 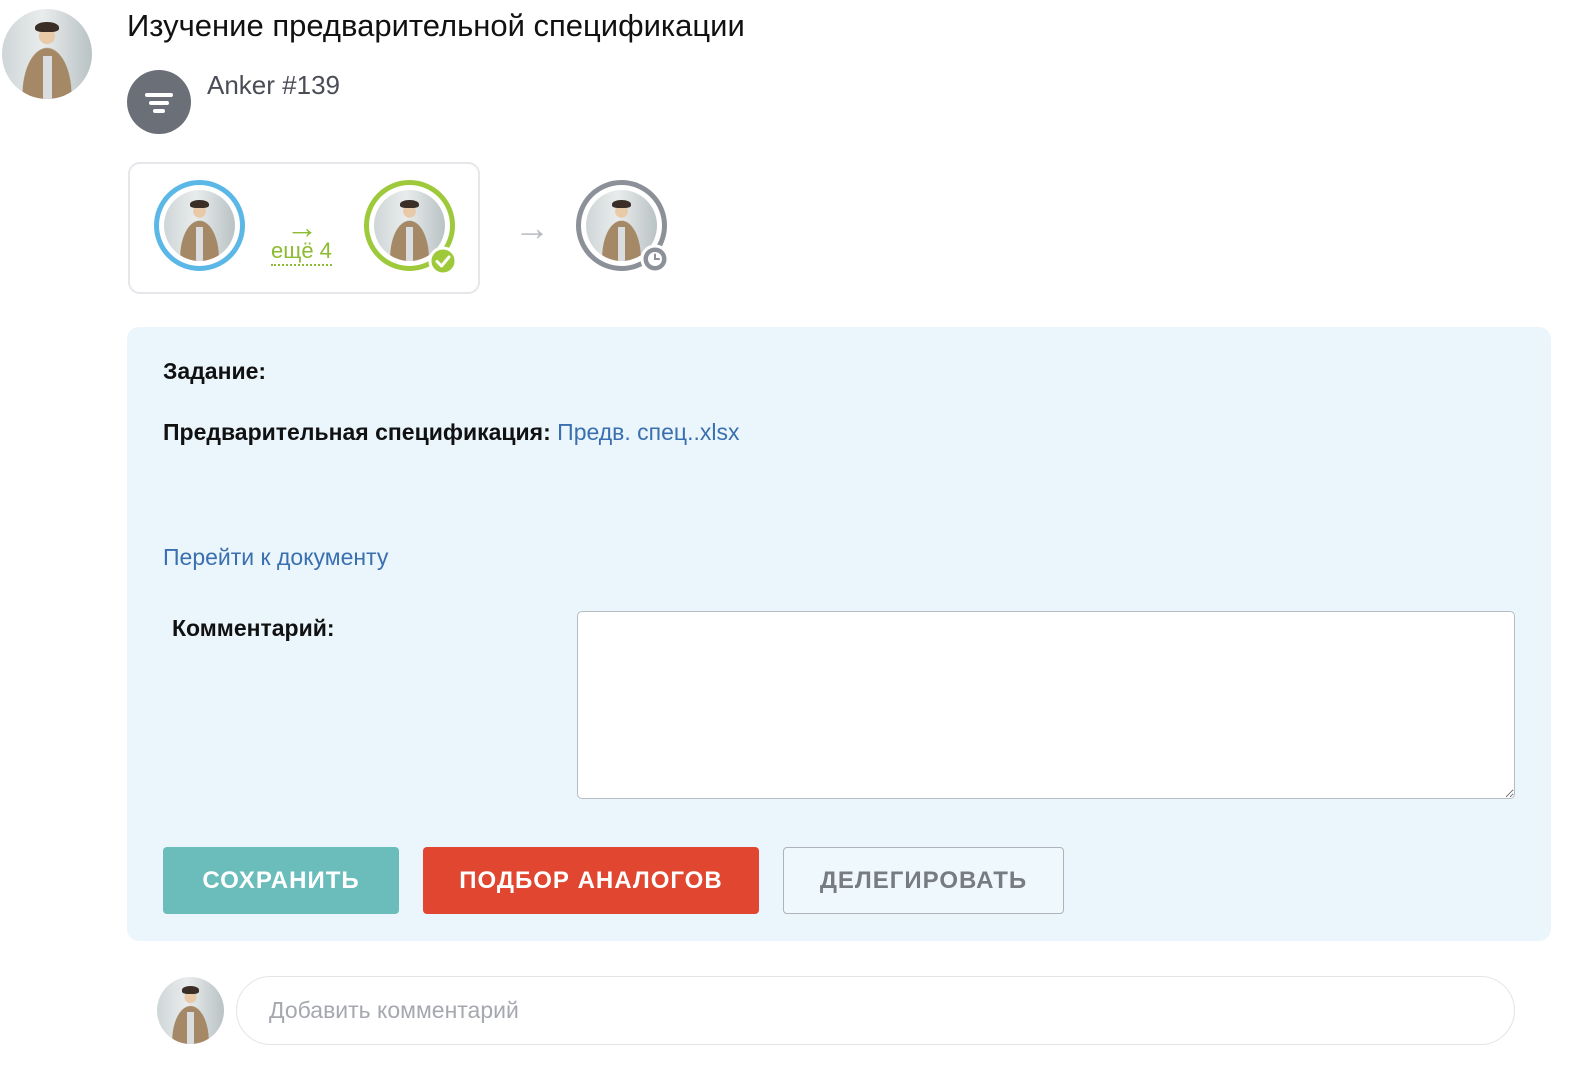 I want to click on delegate-button: ДЕЛЕГИРОВАТЬ, so click(x=923, y=880).